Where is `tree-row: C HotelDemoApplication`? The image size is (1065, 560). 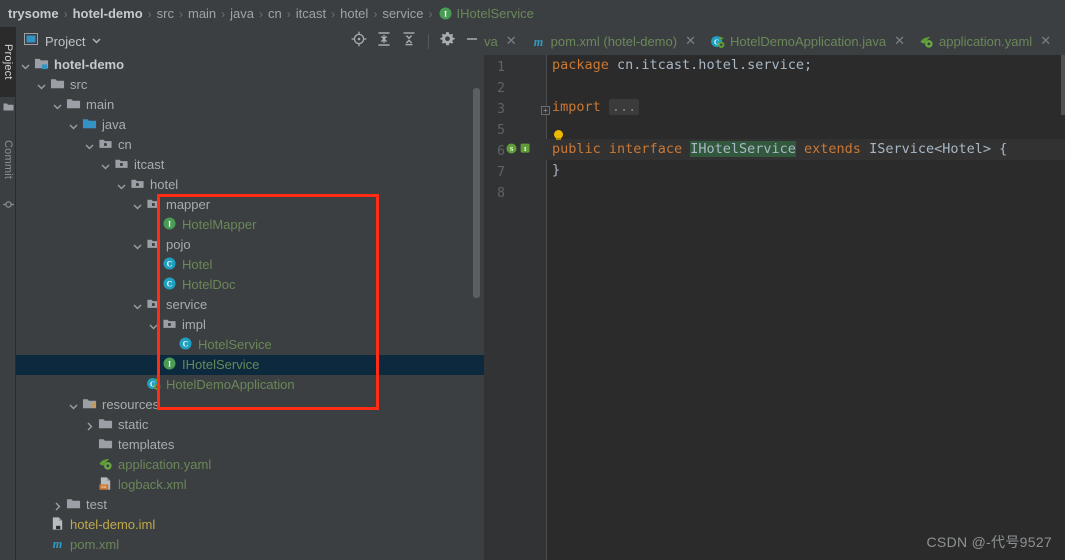 tree-row: C HotelDemoApplication is located at coordinates (250, 385).